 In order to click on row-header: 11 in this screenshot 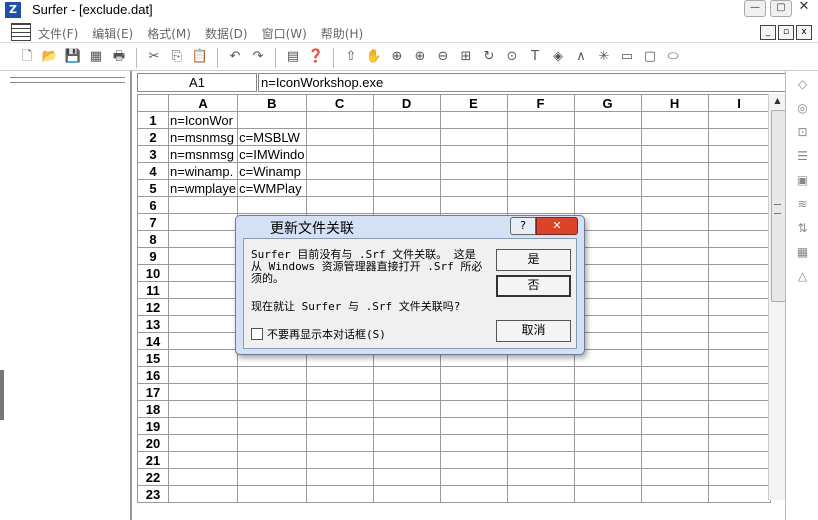, I will do `click(153, 290)`.